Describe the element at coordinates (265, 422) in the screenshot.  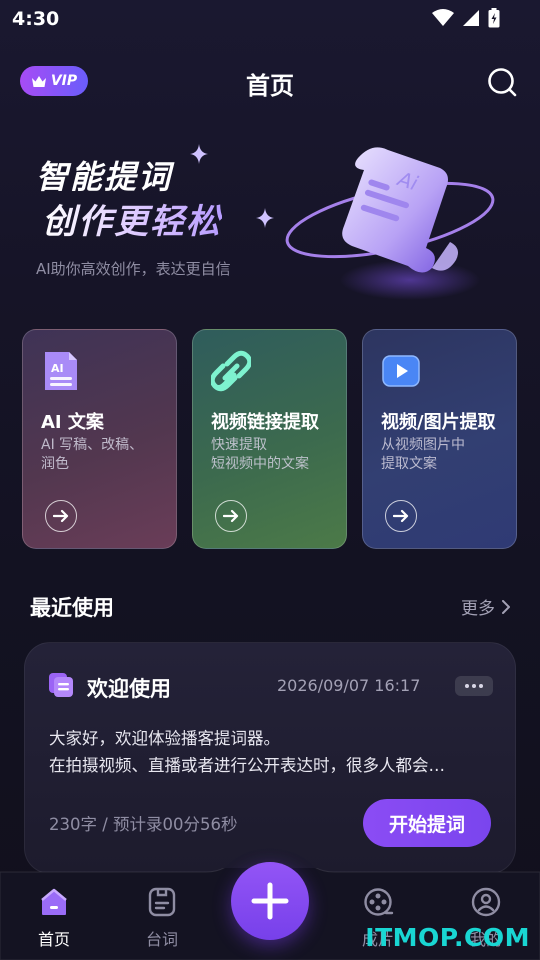
I see `card-title: 视频链接提取` at that location.